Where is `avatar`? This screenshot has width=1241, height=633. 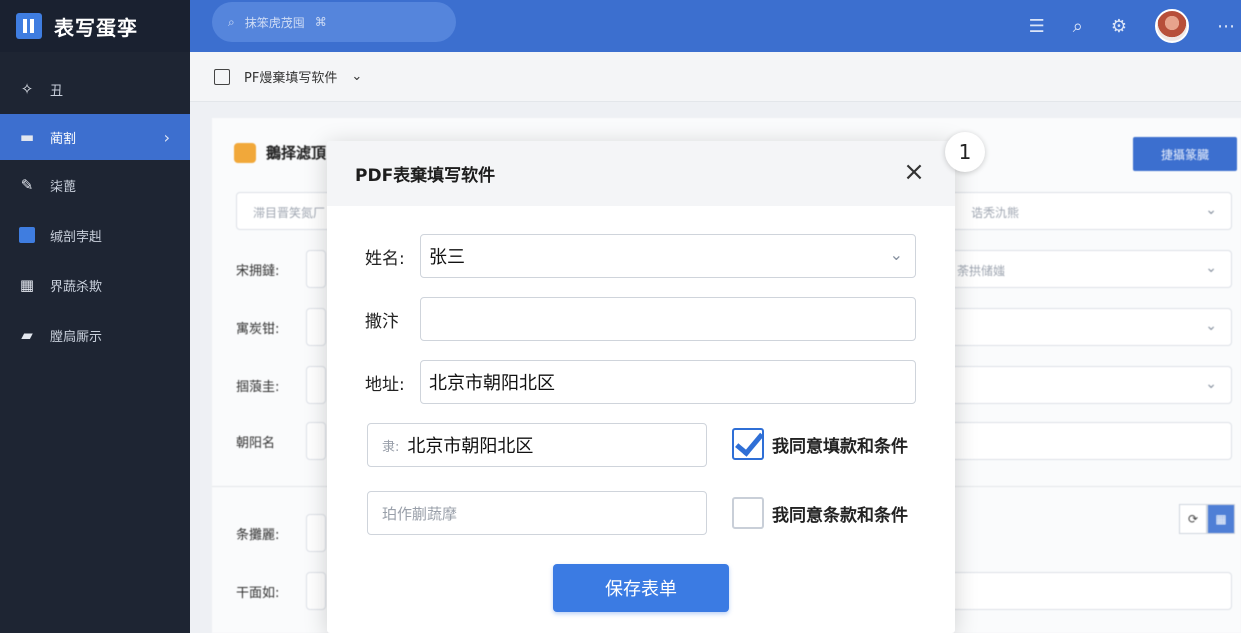 avatar is located at coordinates (1172, 26).